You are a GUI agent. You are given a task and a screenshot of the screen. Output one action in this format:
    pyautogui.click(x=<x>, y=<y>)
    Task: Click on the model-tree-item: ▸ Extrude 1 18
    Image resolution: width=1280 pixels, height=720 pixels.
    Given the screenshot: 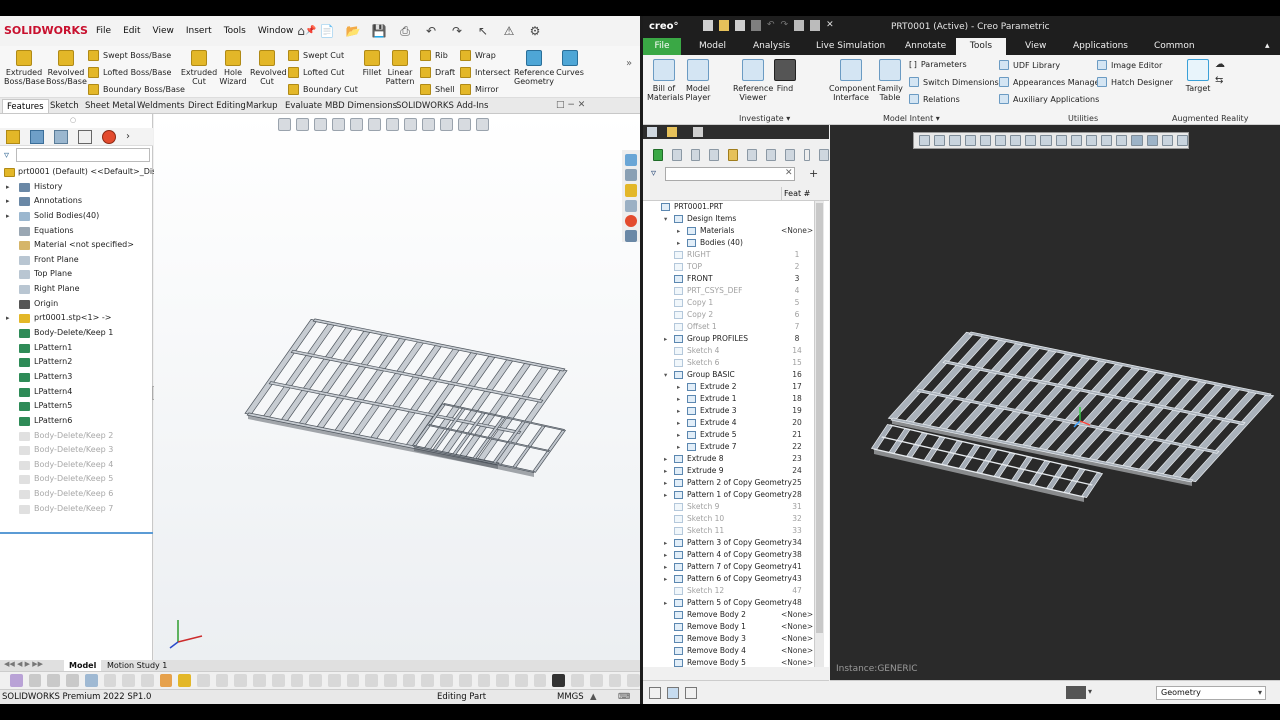 What is the action you would take?
    pyautogui.click(x=736, y=399)
    